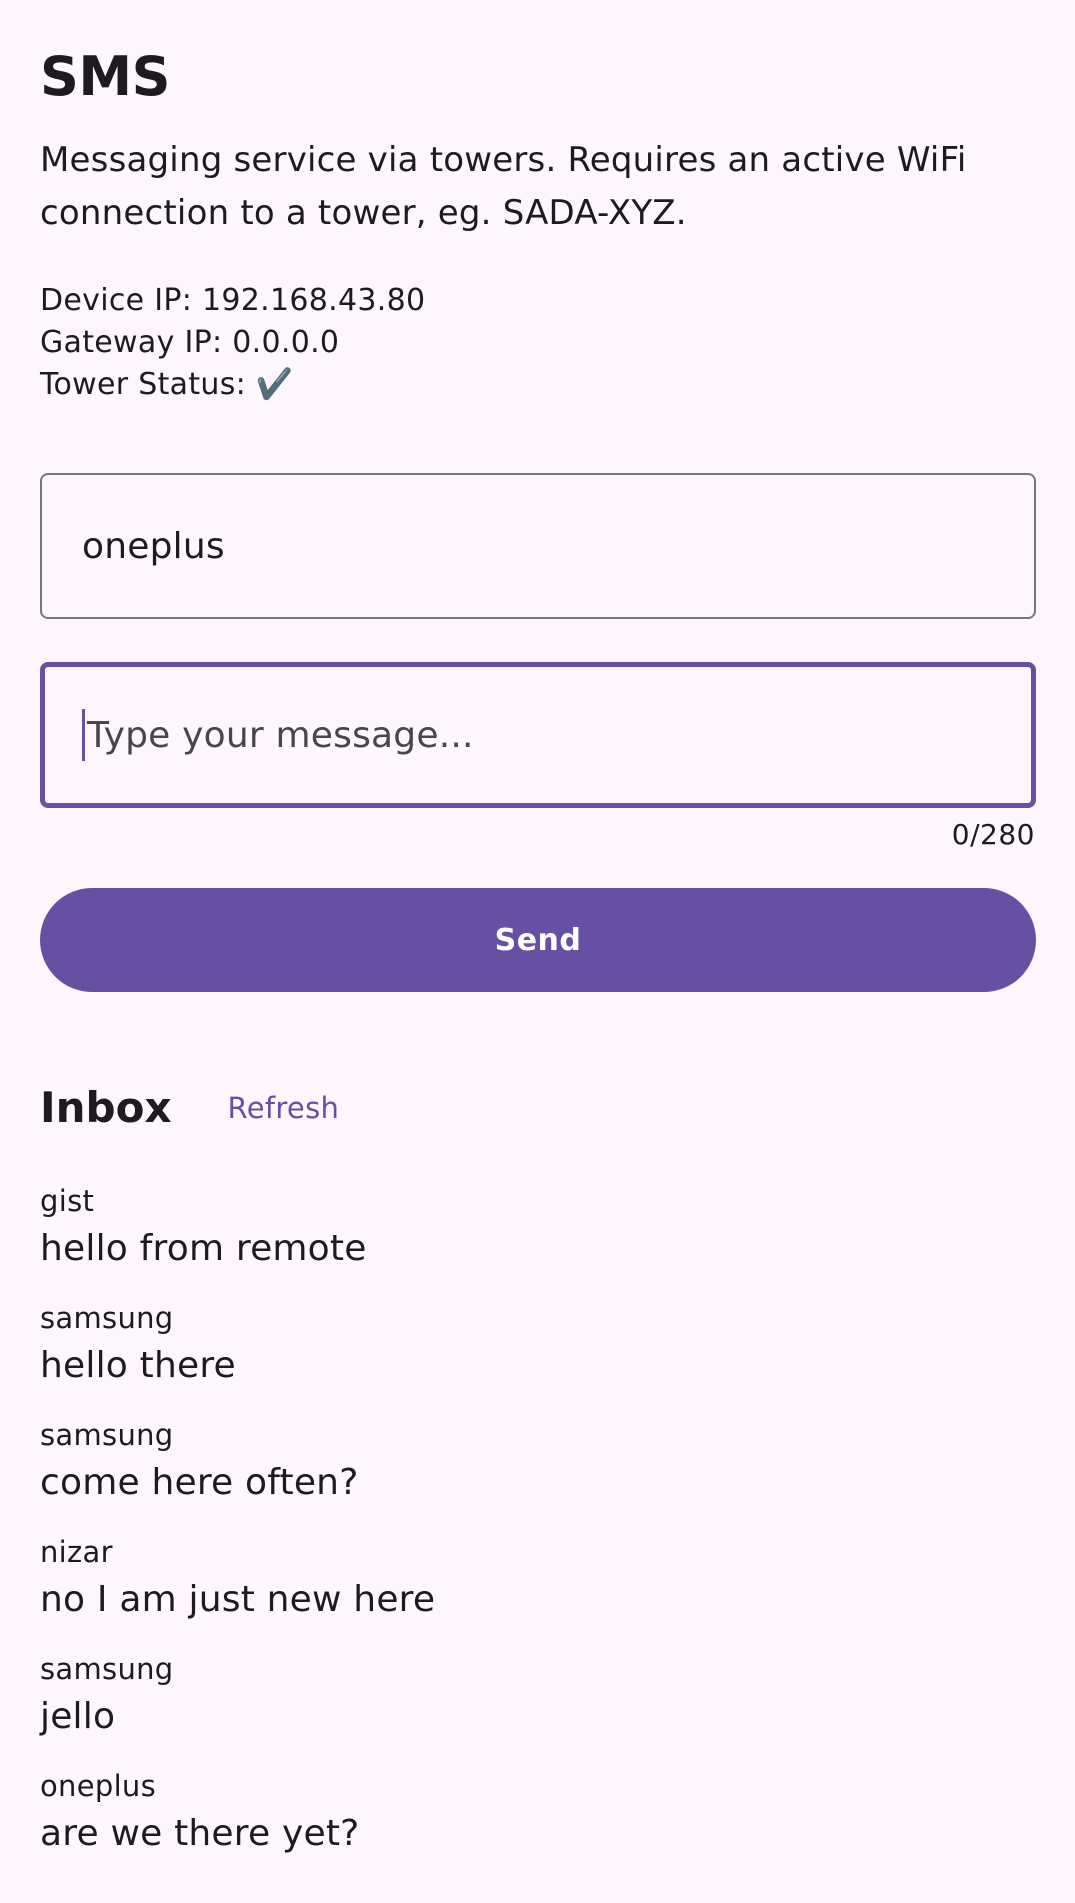 This screenshot has height=1903, width=1075. What do you see at coordinates (138, 1365) in the screenshot?
I see `message-text: hello there` at bounding box center [138, 1365].